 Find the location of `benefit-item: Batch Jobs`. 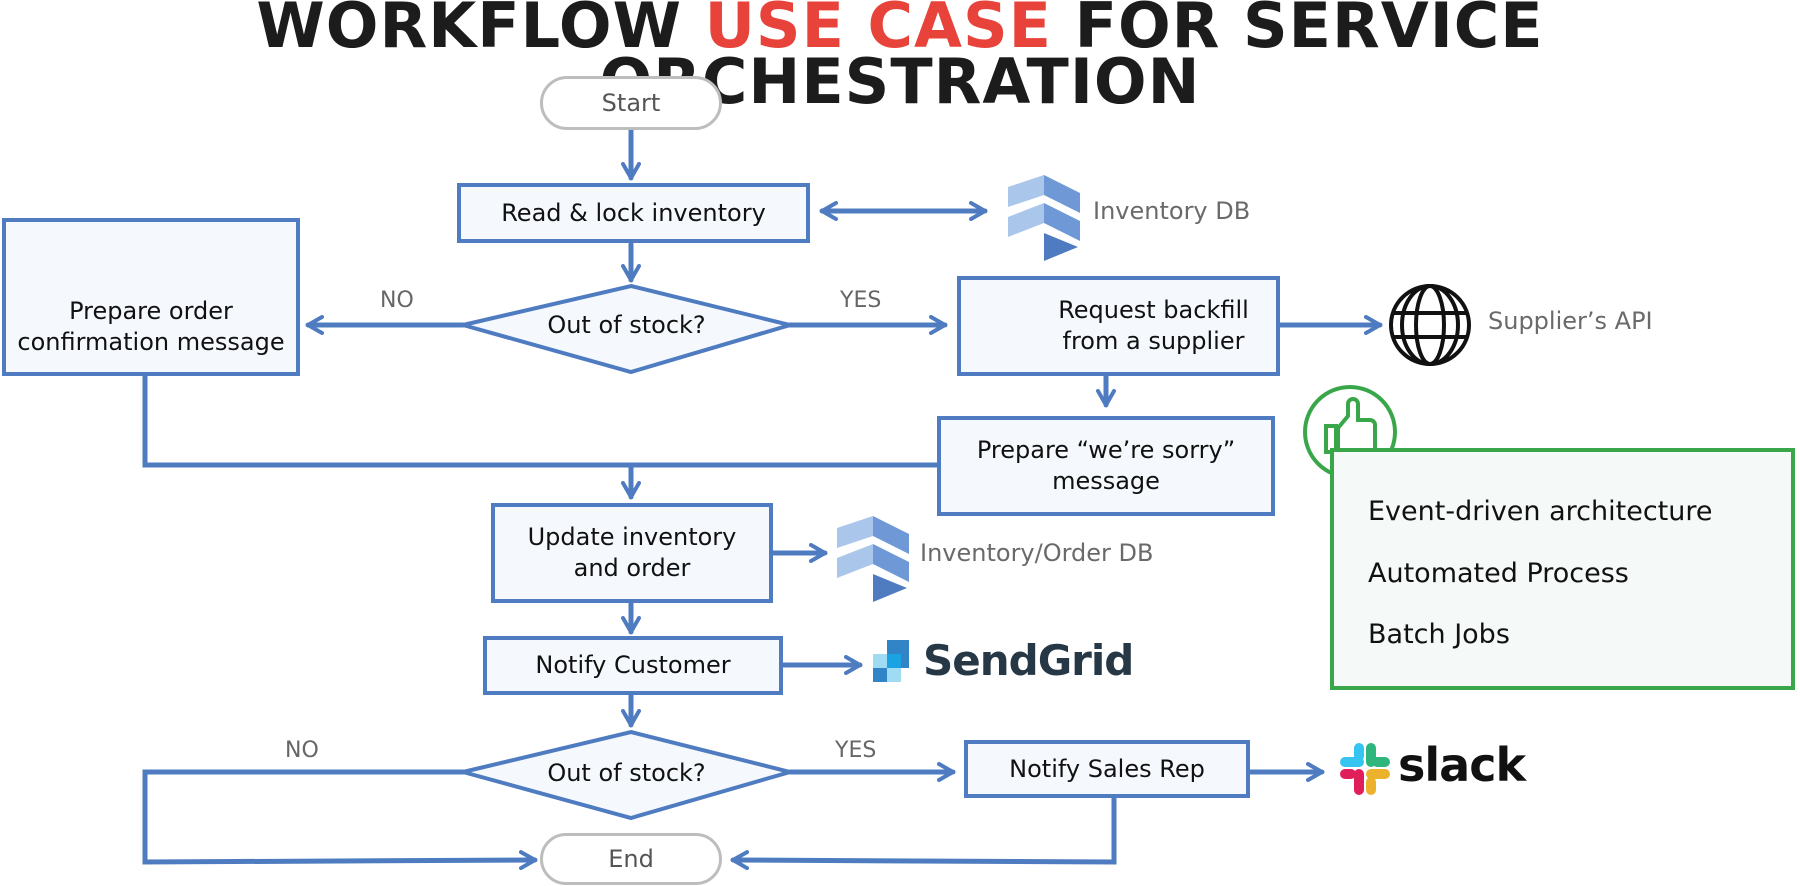

benefit-item: Batch Jobs is located at coordinates (1439, 634).